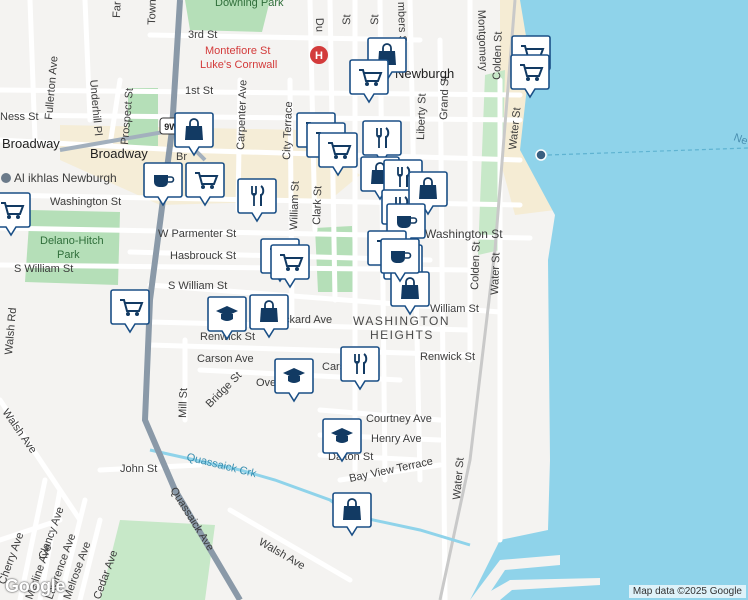  I want to click on street-label: 3rd St, so click(202, 35).